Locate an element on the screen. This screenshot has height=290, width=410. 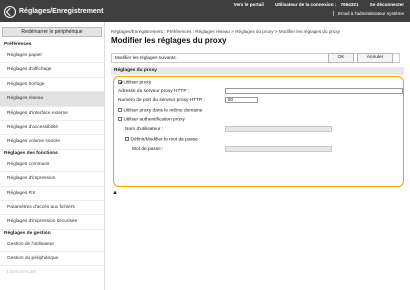
sidebar-item-device-management: Gestion du périphérique is located at coordinates (52, 259).